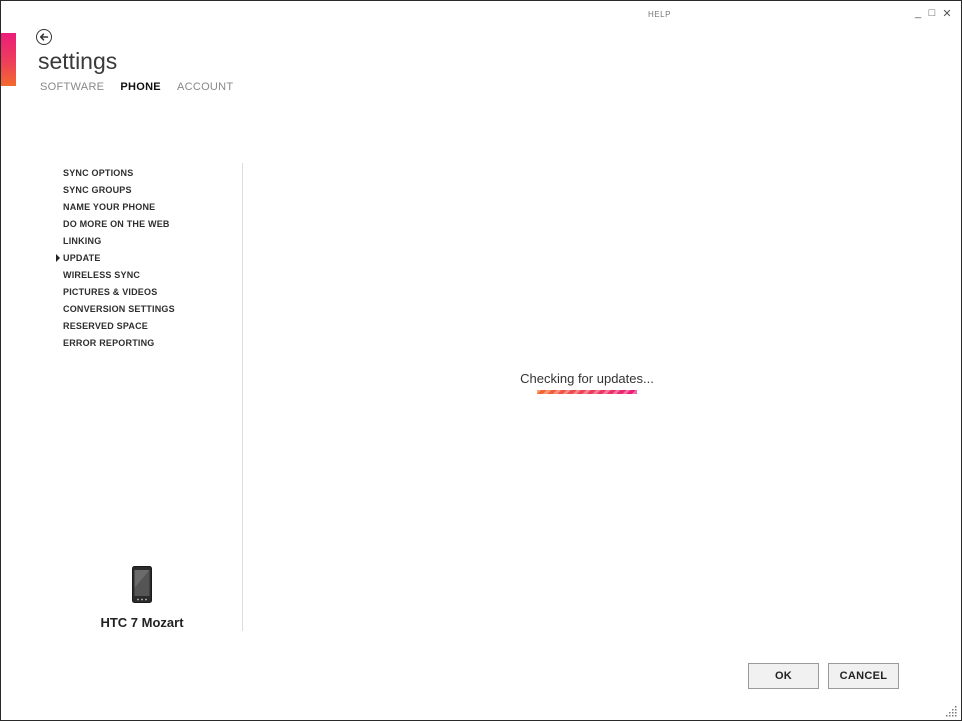 This screenshot has height=721, width=962. I want to click on sidebar-item-sync-options: SYNC OPTIONS, so click(119, 175).